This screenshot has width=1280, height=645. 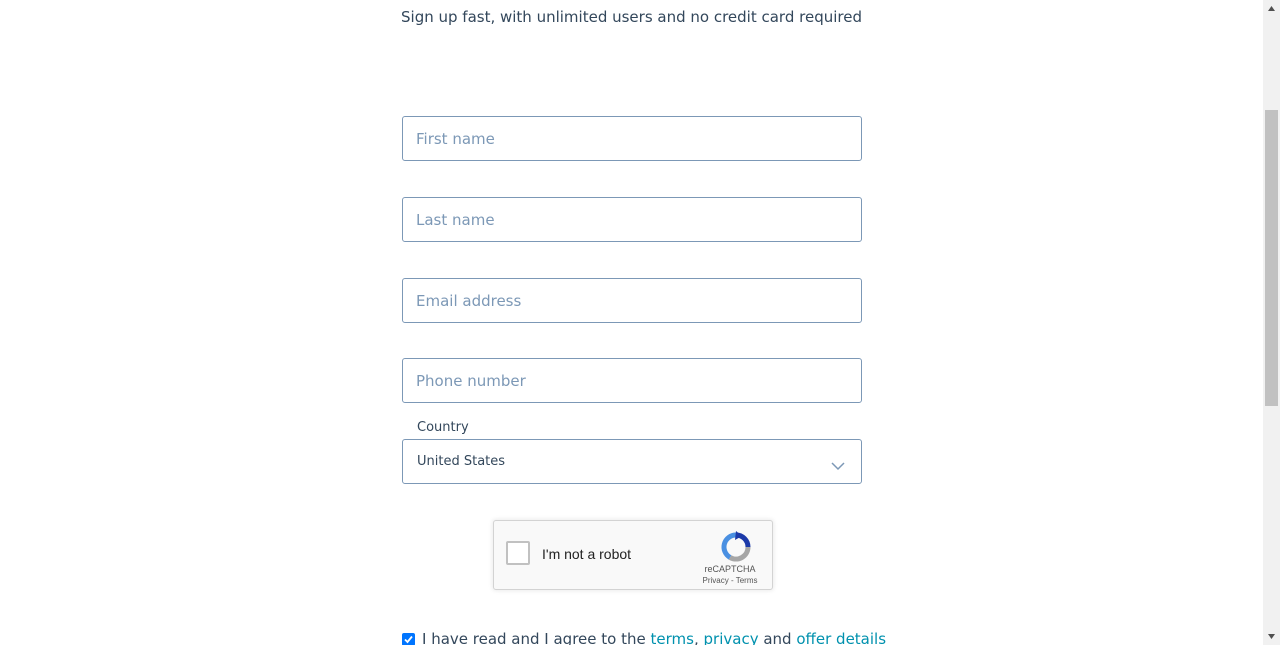 I want to click on scrollbar-thumb, so click(x=1271, y=258).